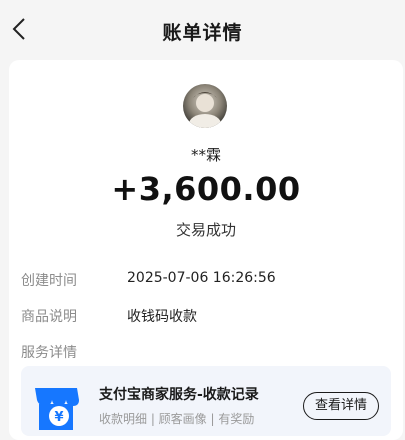 The width and height of the screenshot is (405, 440). I want to click on merchant-store-icon: ¥, so click(56, 407).